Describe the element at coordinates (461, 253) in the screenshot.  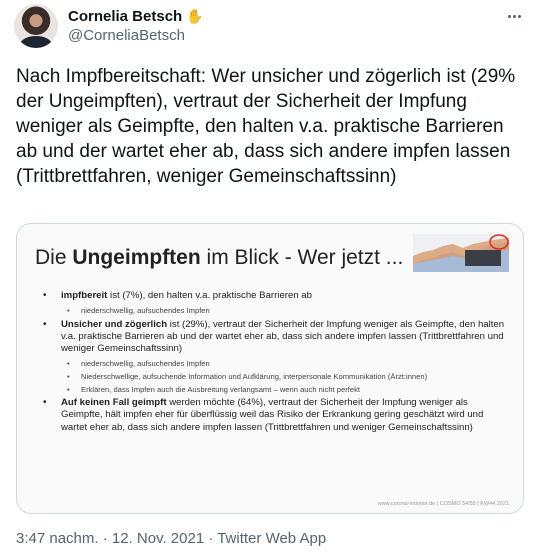
I see `slide-thumbnail-chart` at that location.